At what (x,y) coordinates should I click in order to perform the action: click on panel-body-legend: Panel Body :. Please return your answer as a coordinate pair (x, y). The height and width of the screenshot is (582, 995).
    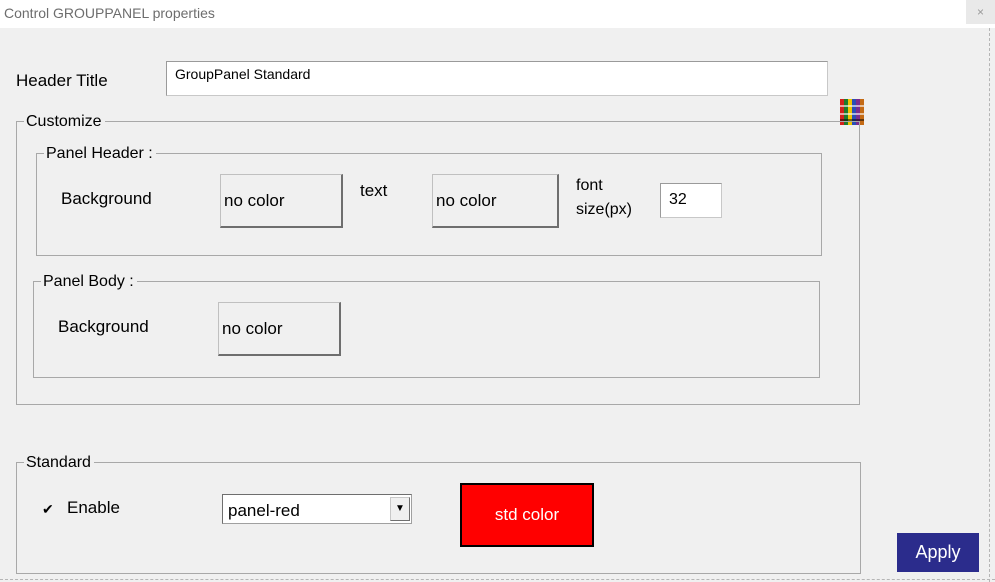
    Looking at the image, I should click on (89, 282).